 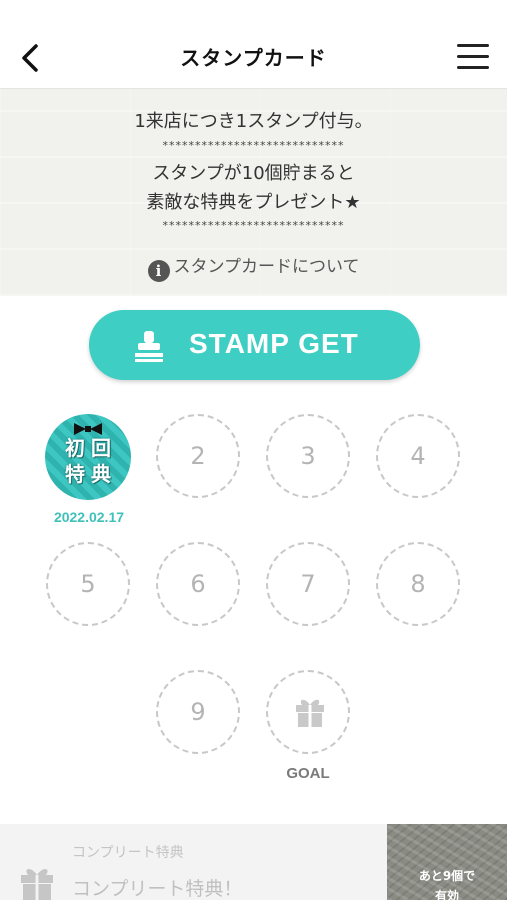 I want to click on stamp-slot-2: 2, so click(x=198, y=456).